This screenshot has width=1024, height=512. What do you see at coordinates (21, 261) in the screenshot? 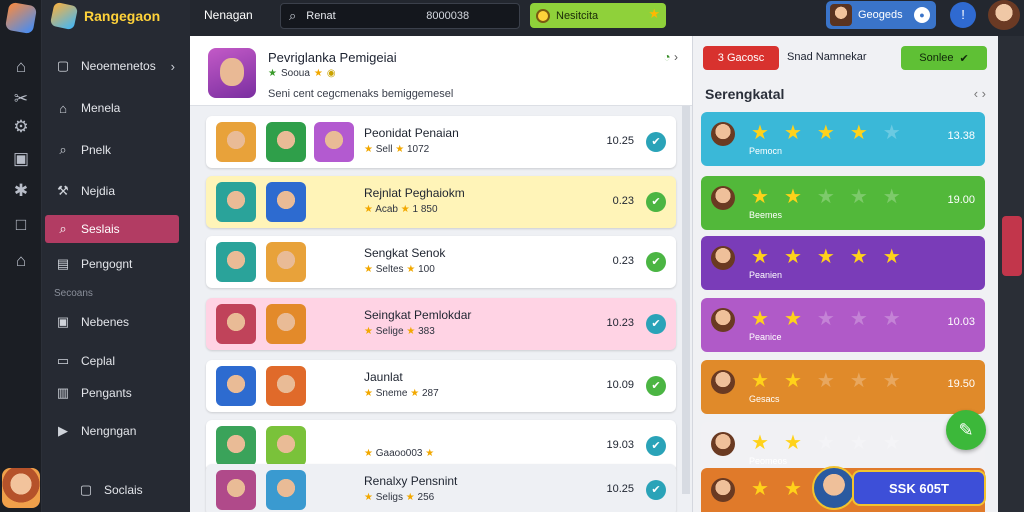
I see `bank-icon: ⌂` at bounding box center [21, 261].